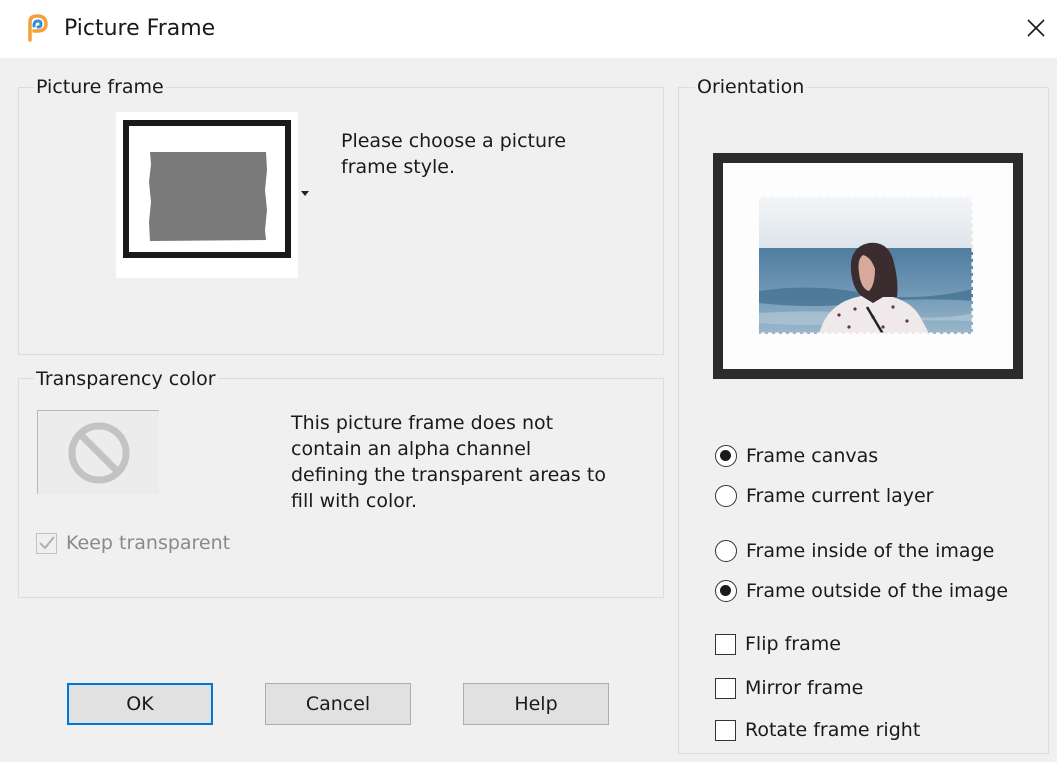 The image size is (1057, 762). I want to click on frame-style-dropdown-arrow, so click(305, 193).